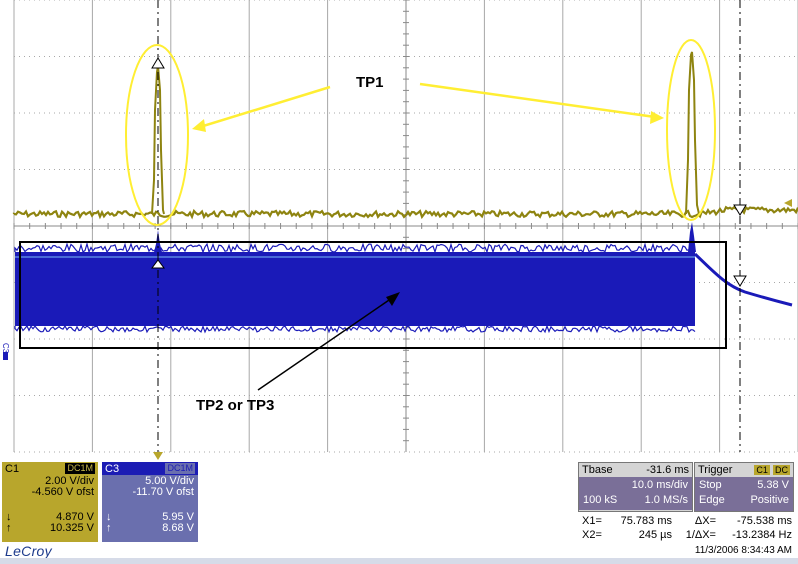  What do you see at coordinates (597, 470) in the screenshot?
I see `timebase-label: Tbase` at bounding box center [597, 470].